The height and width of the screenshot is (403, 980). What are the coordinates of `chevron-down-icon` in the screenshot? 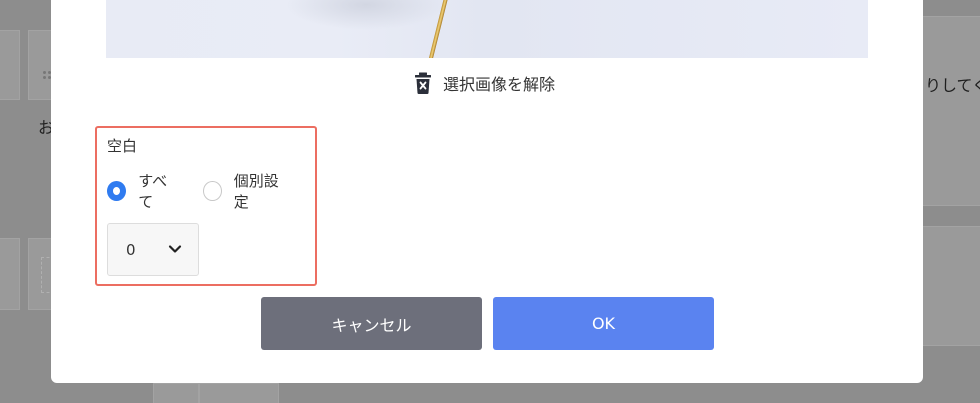 It's located at (175, 249).